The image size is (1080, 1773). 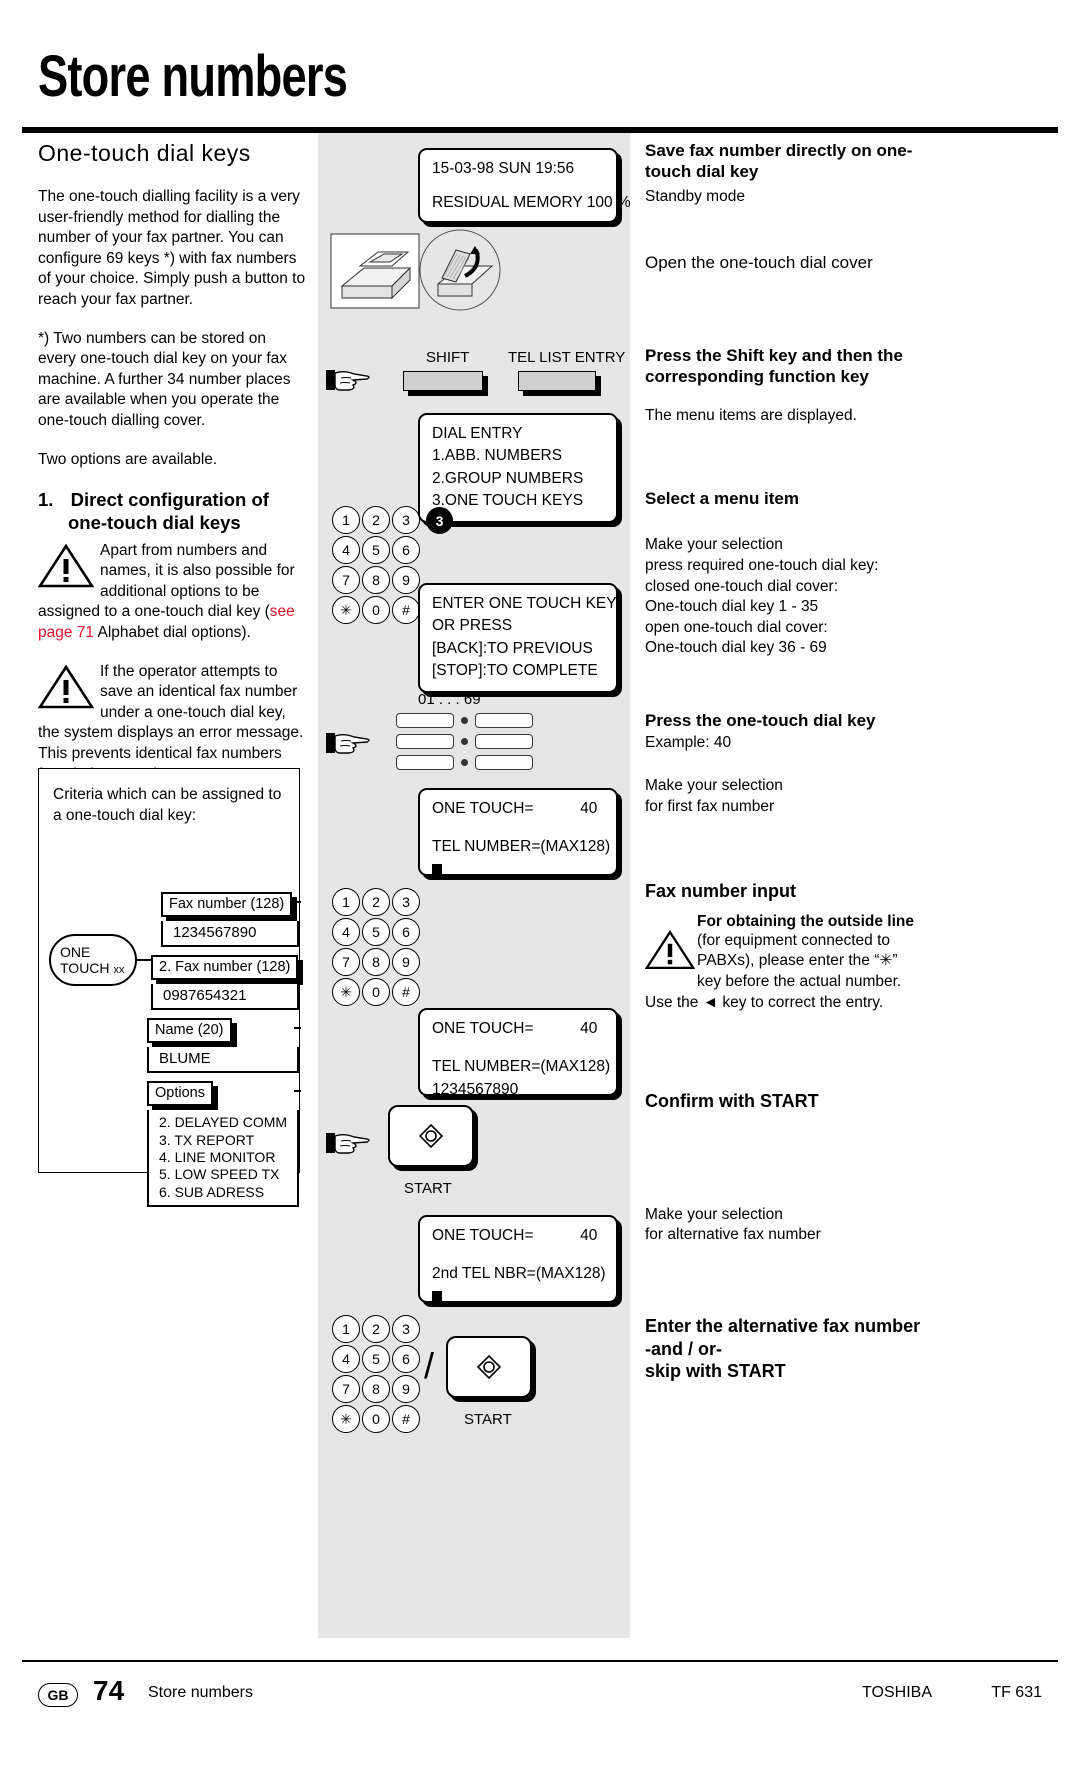 I want to click on lcd-line: 15-03-98 SUN 19:56, so click(x=503, y=168).